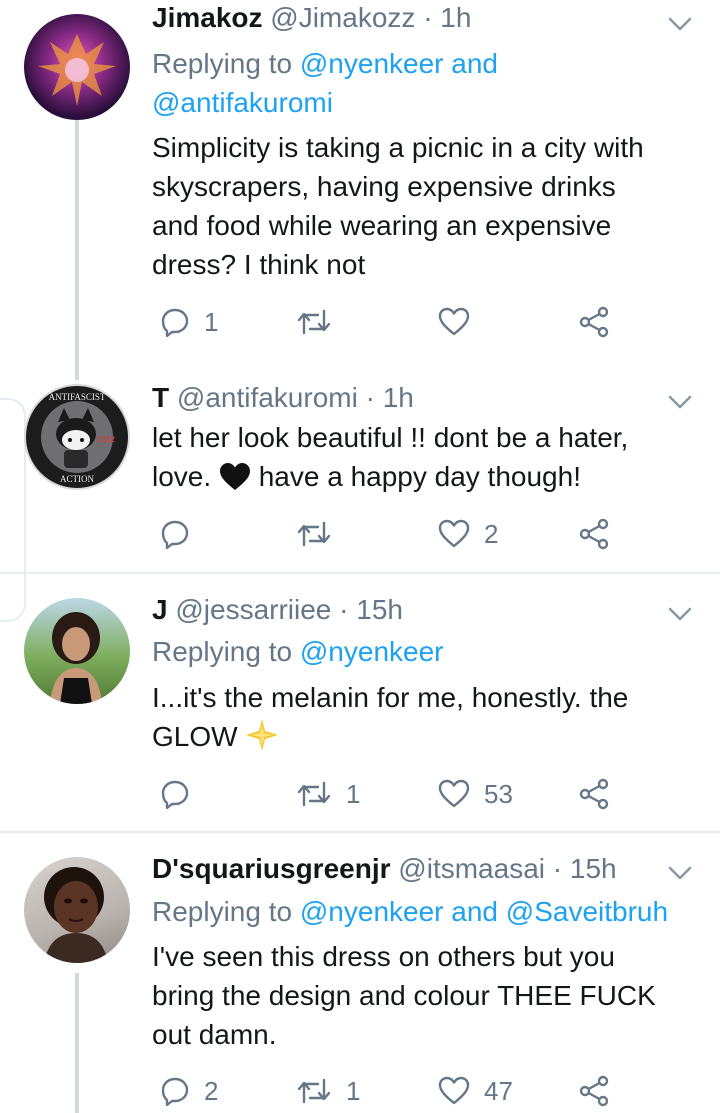 This screenshot has height=1113, width=720. What do you see at coordinates (406, 610) in the screenshot?
I see `tweet-header: J @jessarriiee · 15h` at bounding box center [406, 610].